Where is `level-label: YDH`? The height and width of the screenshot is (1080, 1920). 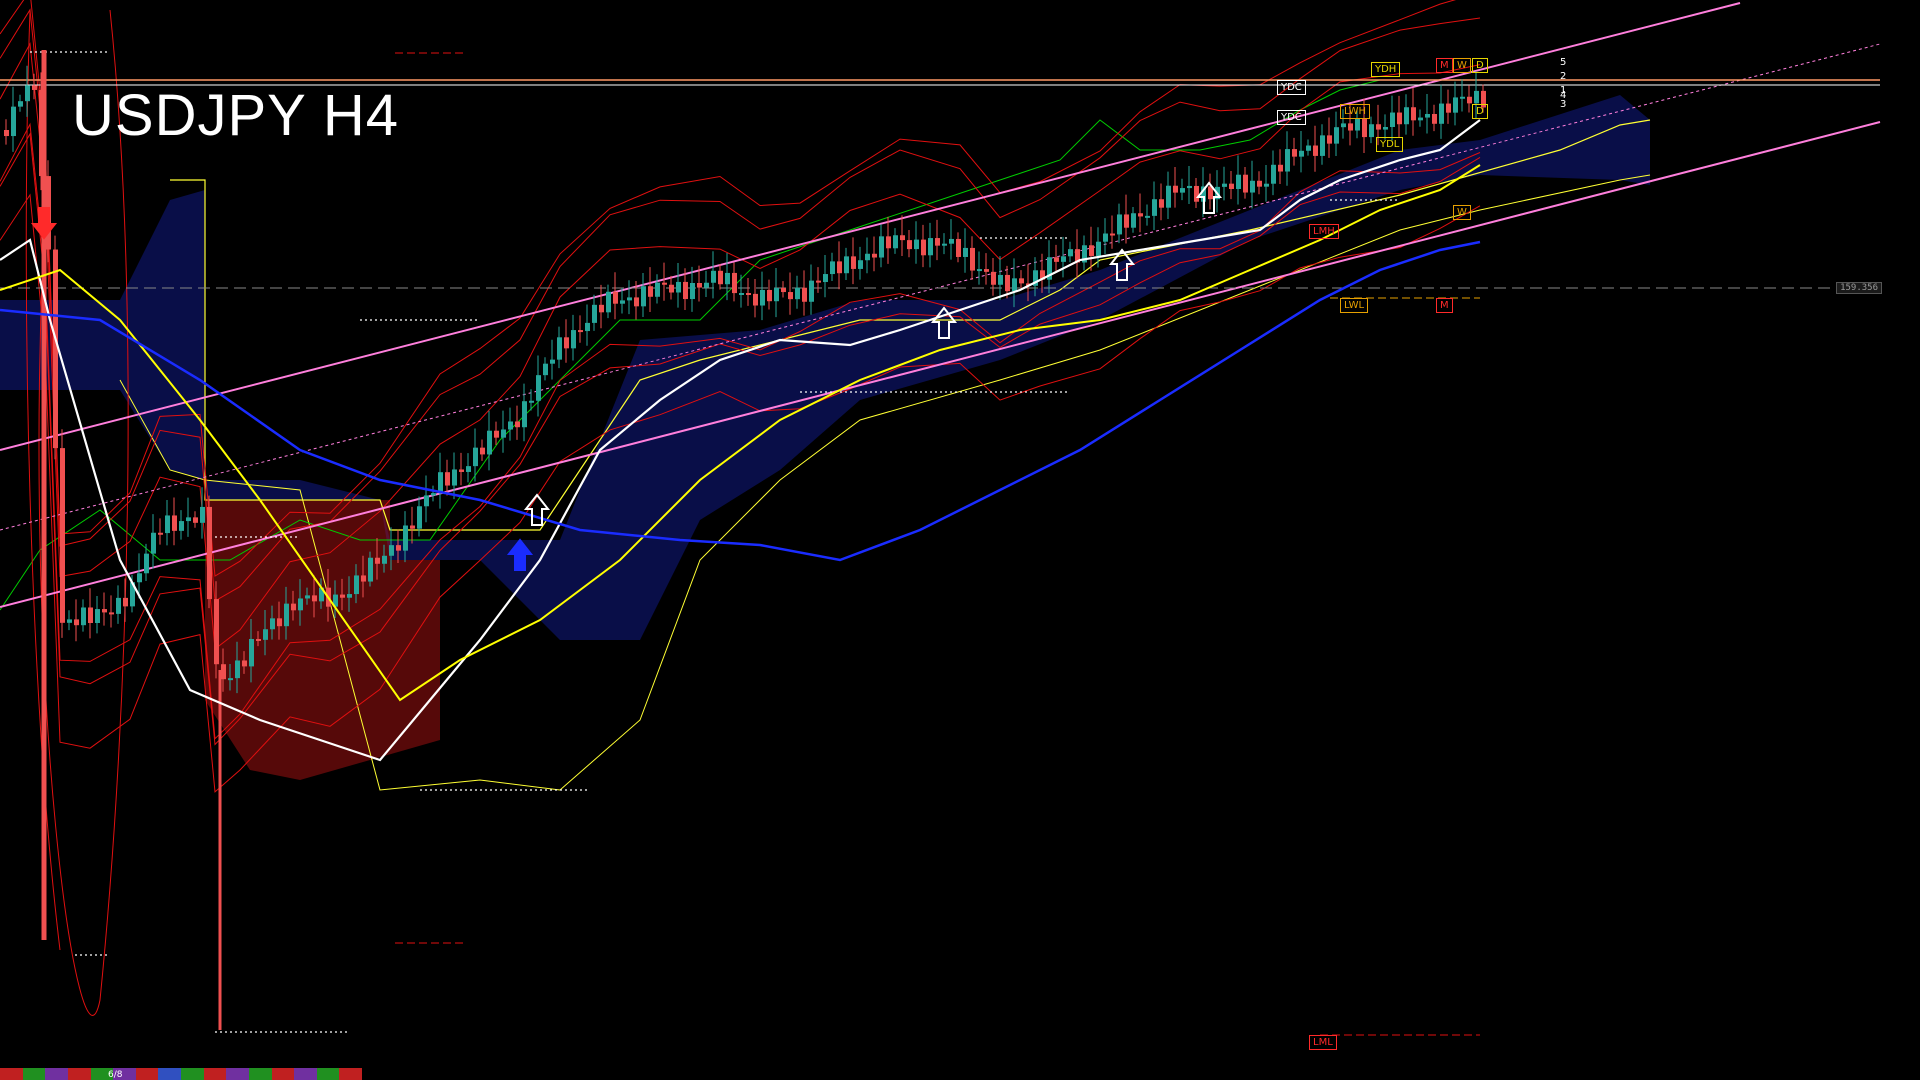
level-label: YDH is located at coordinates (1386, 69).